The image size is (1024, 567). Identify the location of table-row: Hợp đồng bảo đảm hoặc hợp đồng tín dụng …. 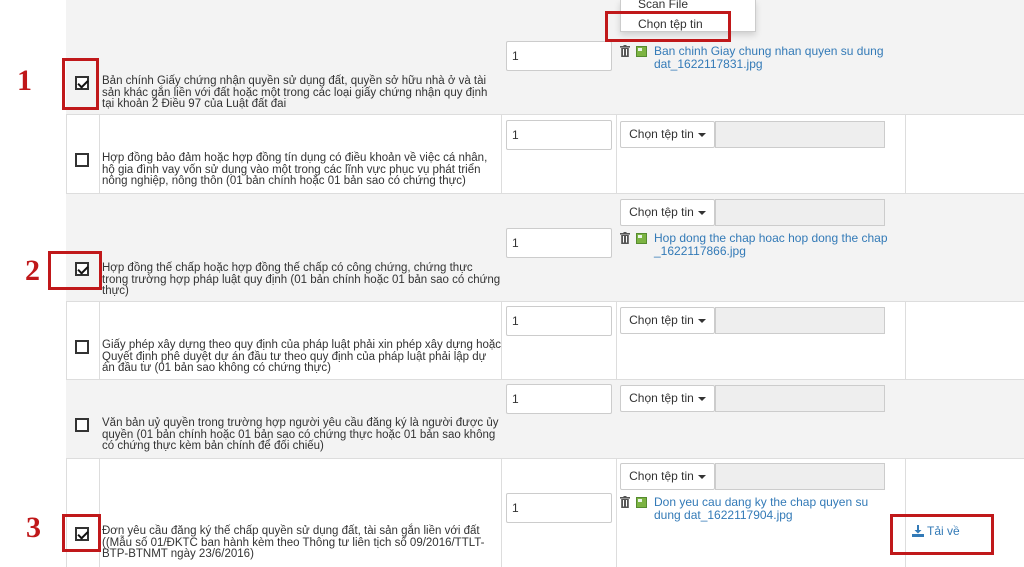
(545, 154).